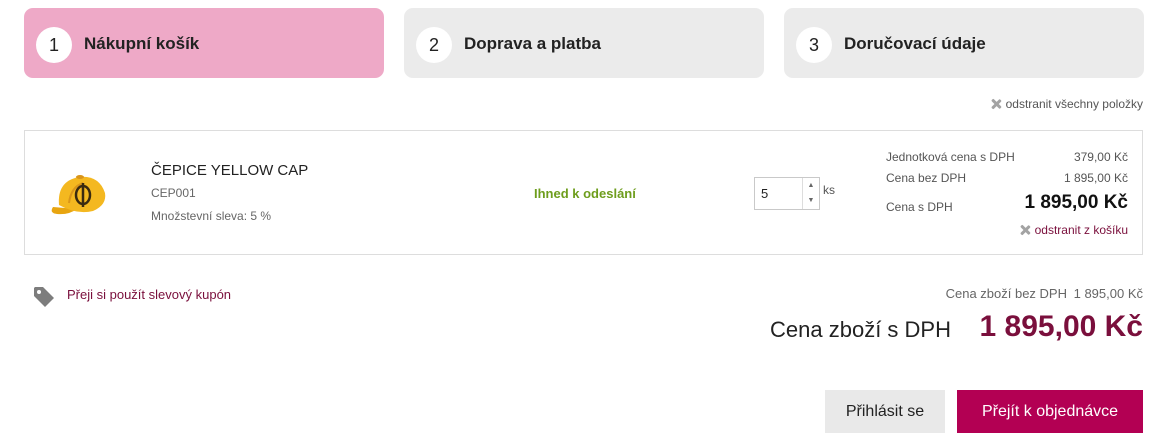 This screenshot has width=1157, height=447. What do you see at coordinates (149, 294) in the screenshot?
I see `coupon-link: Přeji si použít slevový kupón` at bounding box center [149, 294].